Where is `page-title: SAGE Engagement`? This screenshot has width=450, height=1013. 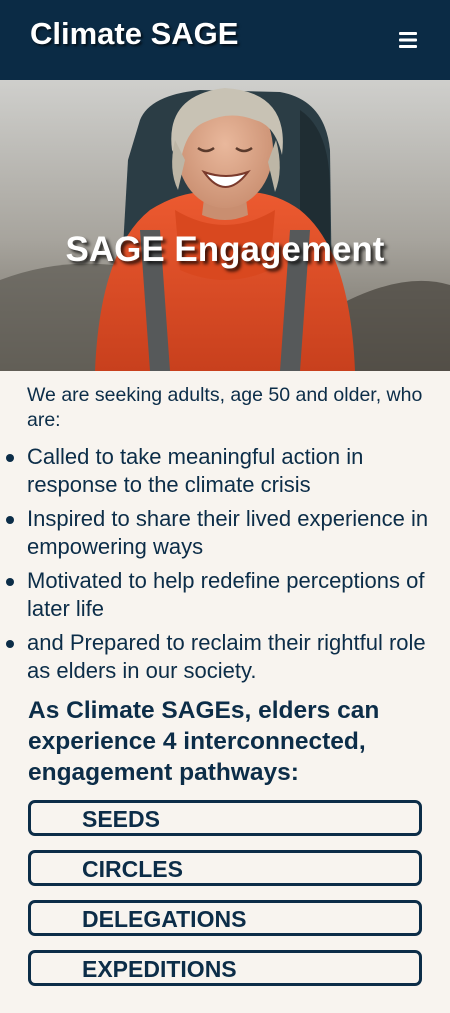 page-title: SAGE Engagement is located at coordinates (225, 249).